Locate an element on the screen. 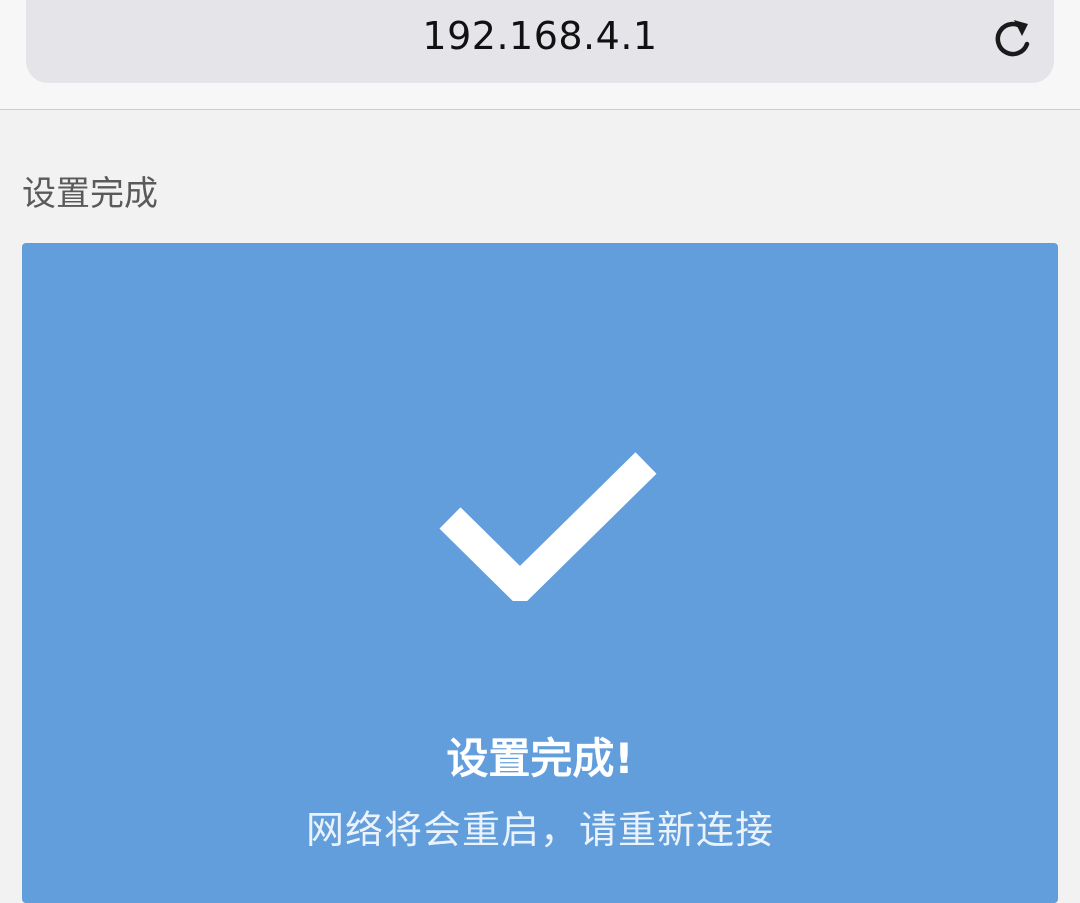  browser-toolbar: 192.168.4.1 is located at coordinates (540, 55).